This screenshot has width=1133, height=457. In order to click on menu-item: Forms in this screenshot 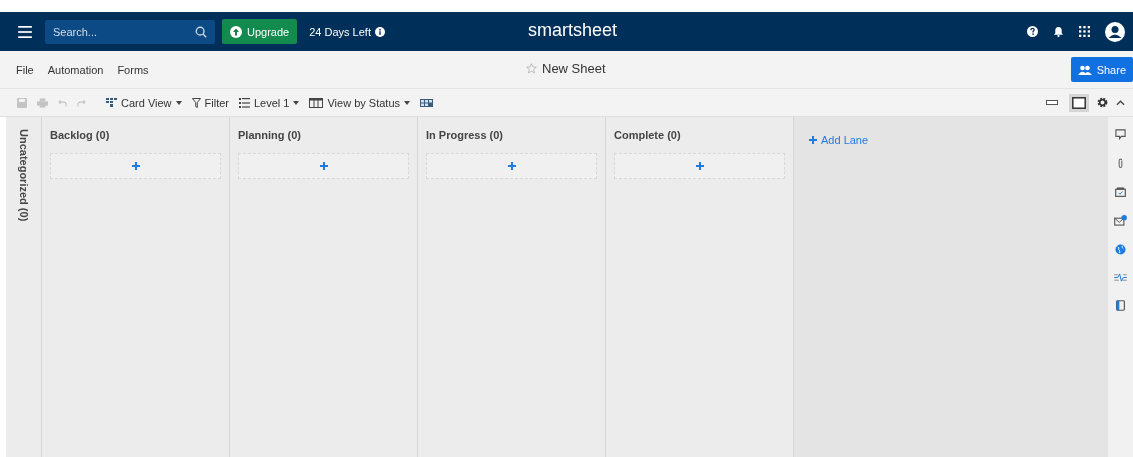, I will do `click(133, 69)`.